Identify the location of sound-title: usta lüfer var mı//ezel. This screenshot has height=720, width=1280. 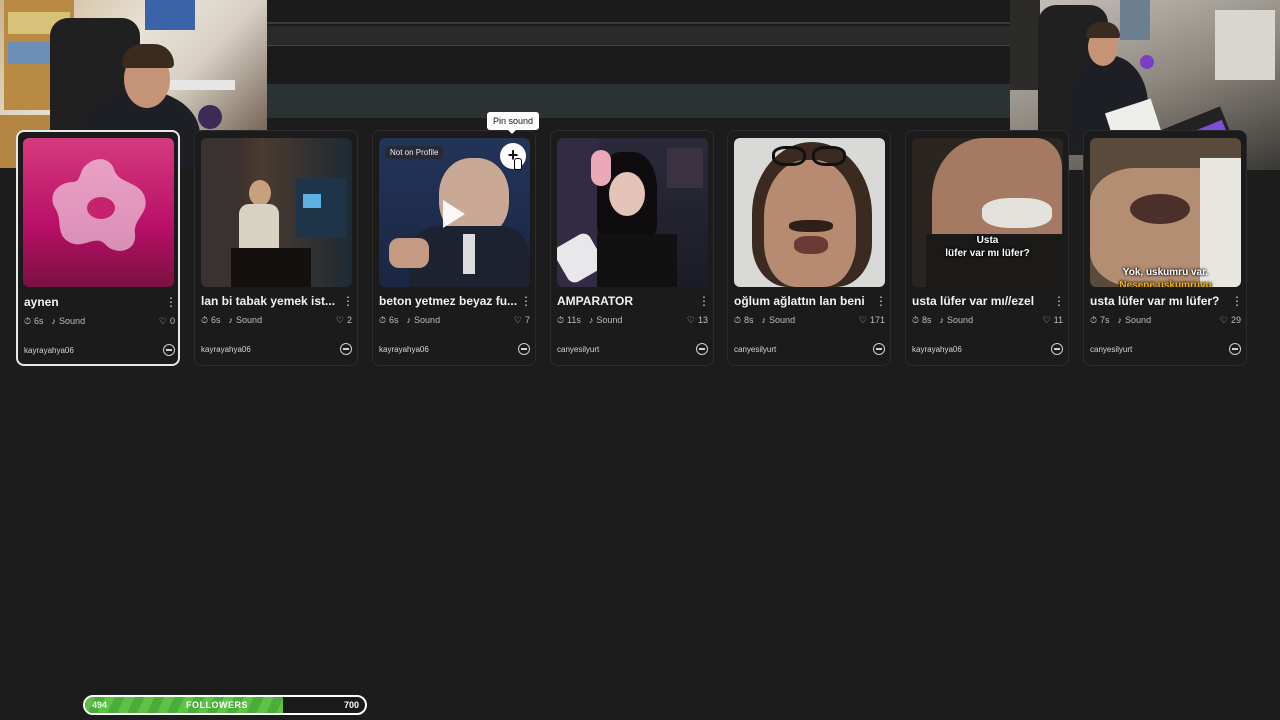
(982, 301).